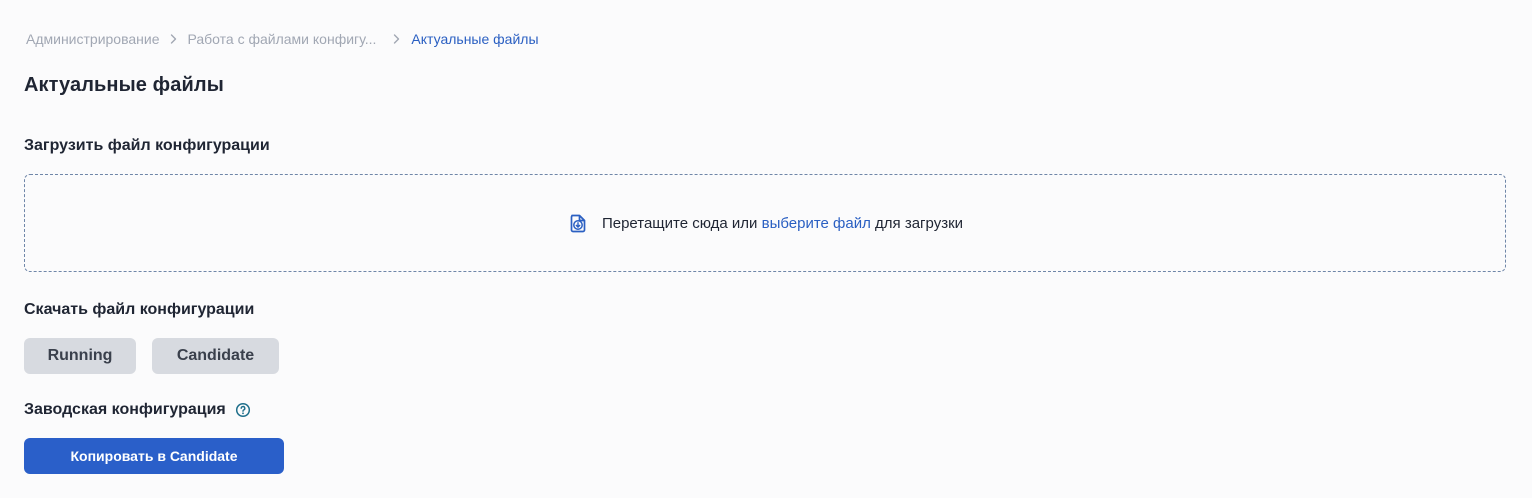 Image resolution: width=1532 pixels, height=498 pixels. Describe the element at coordinates (93, 39) in the screenshot. I see `breadcrumb-item-administration: Администрирование` at that location.